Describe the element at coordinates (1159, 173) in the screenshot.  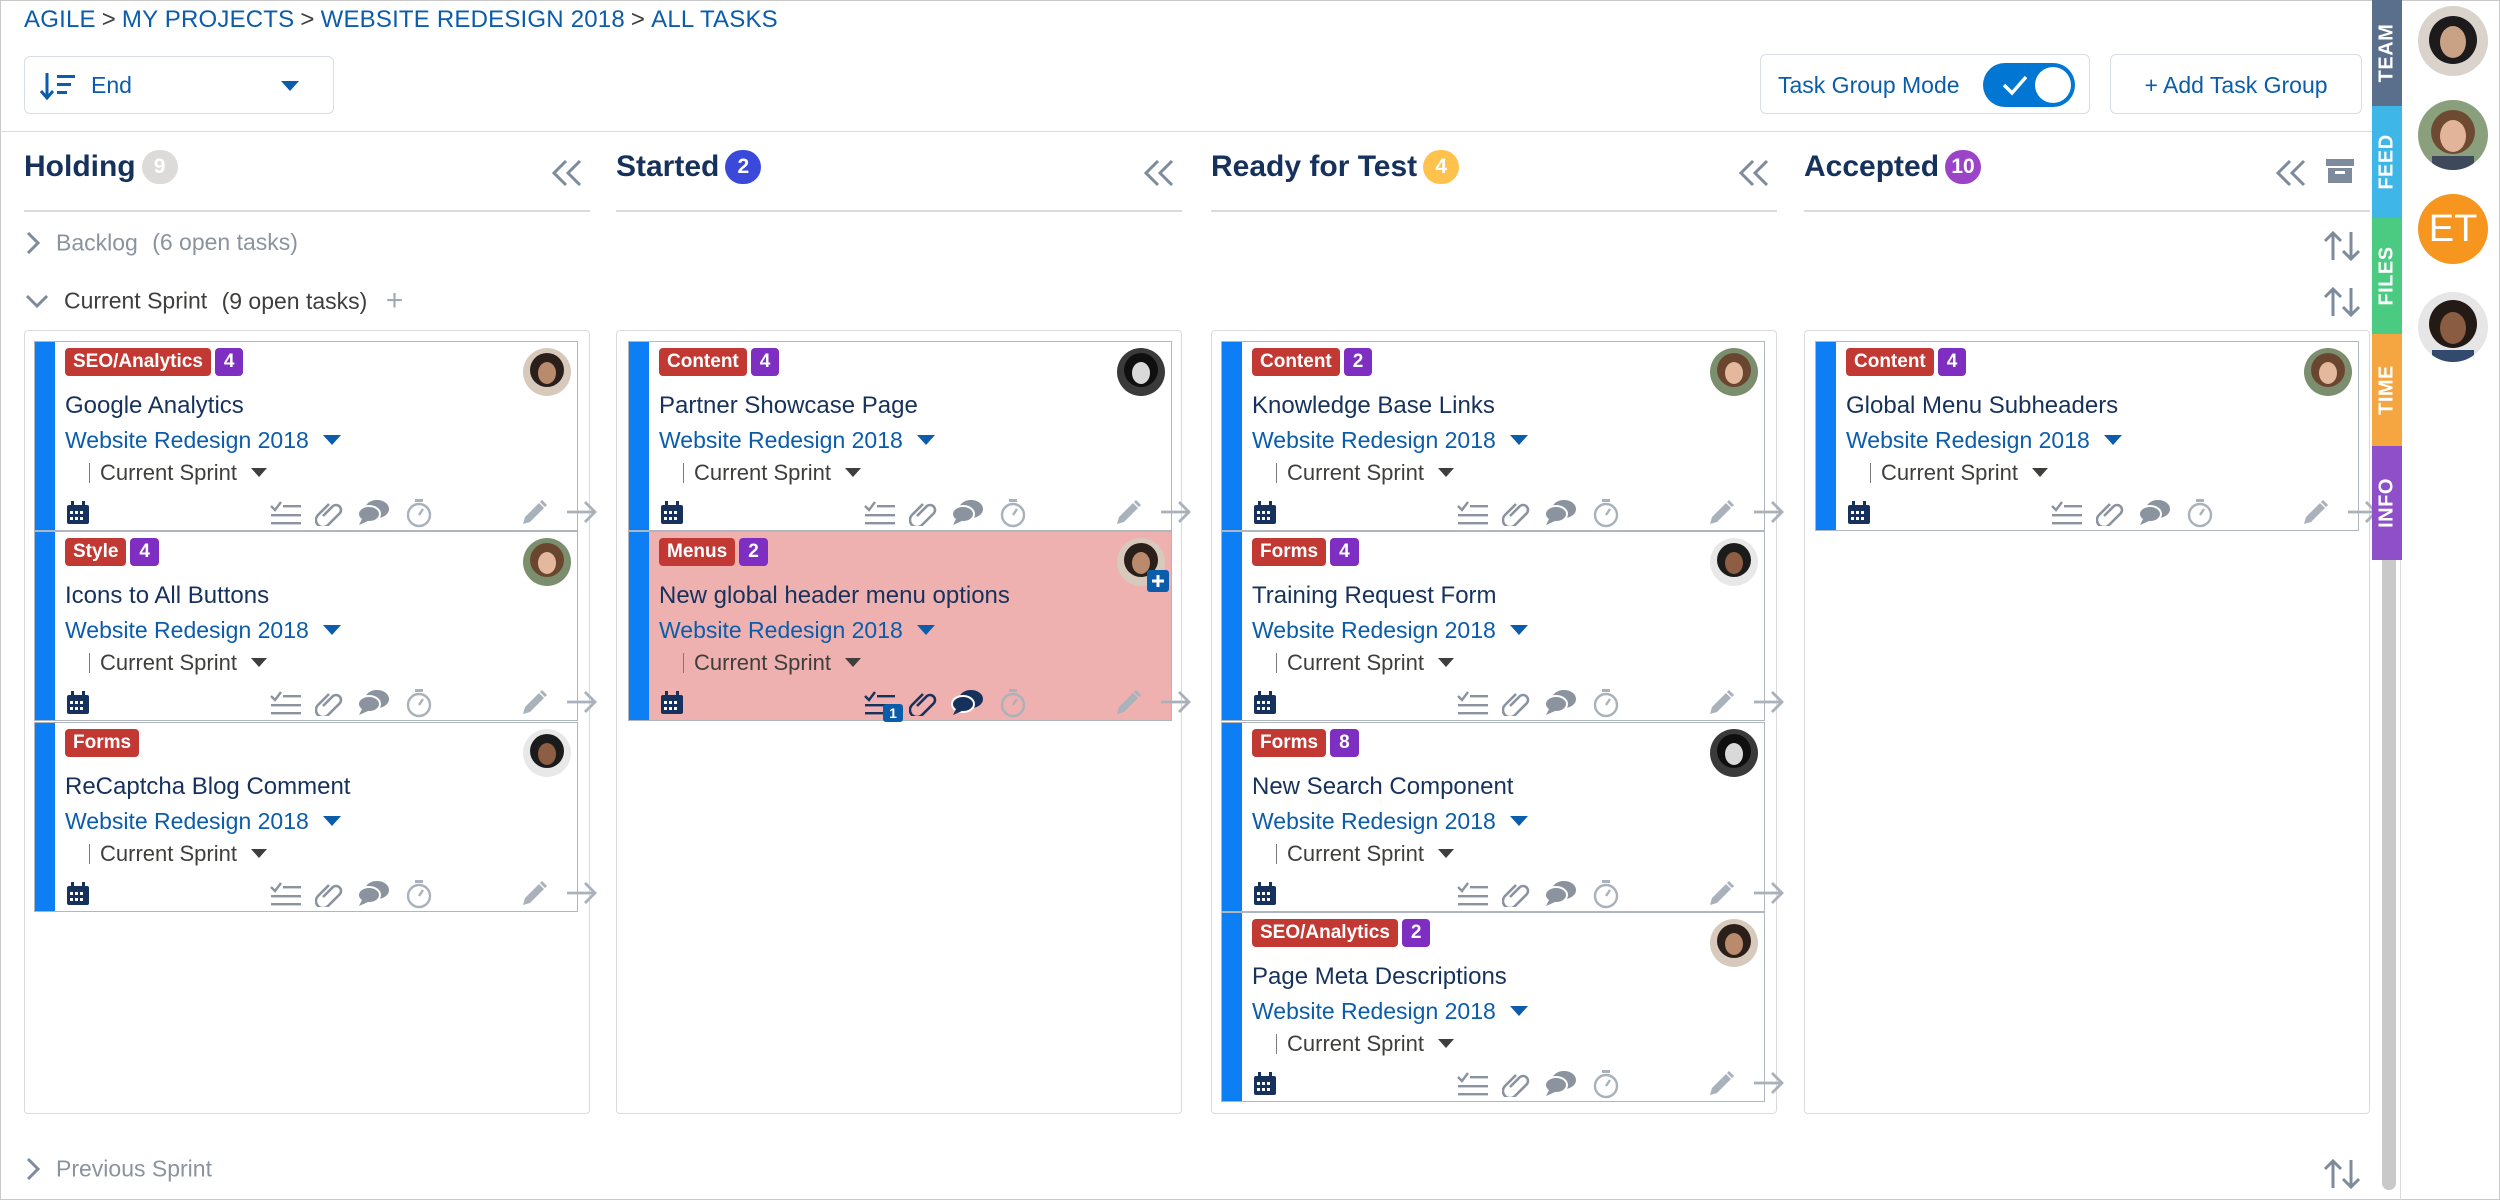
I see `collapse-left-icon` at that location.